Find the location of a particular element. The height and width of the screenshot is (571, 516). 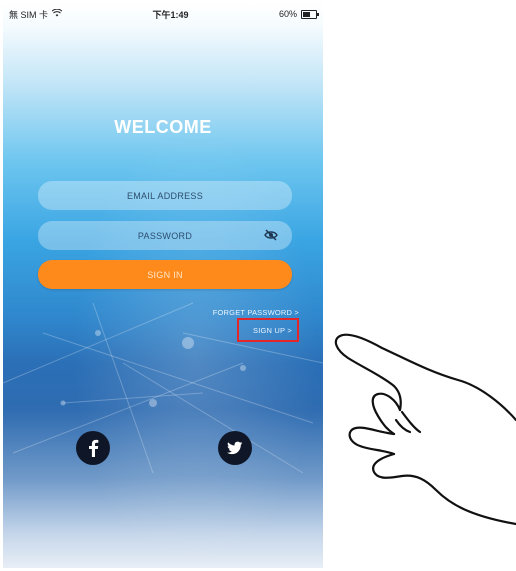

facebook-icon is located at coordinates (94, 448).